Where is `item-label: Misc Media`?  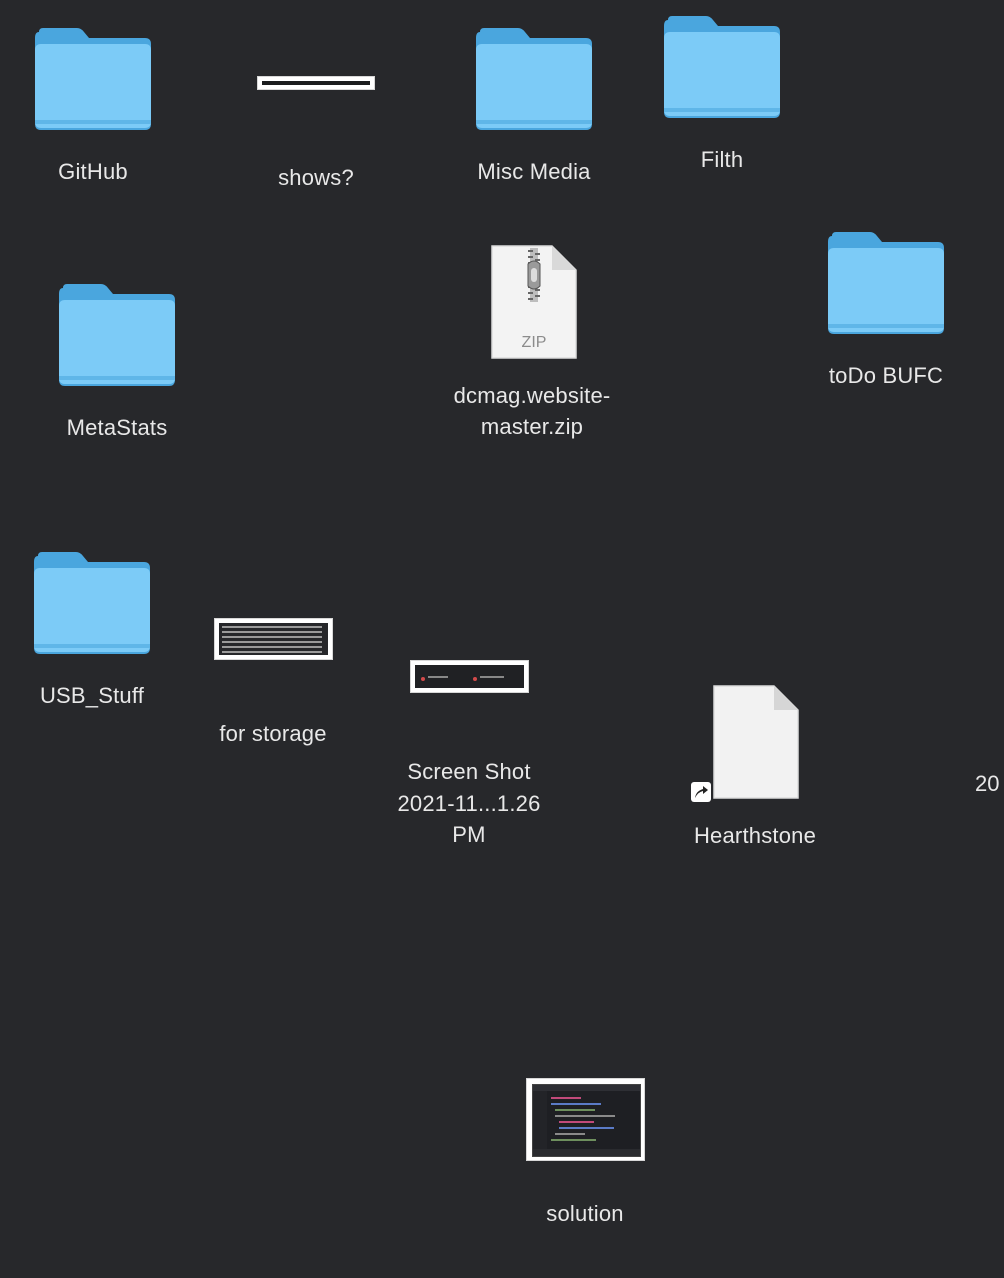 item-label: Misc Media is located at coordinates (534, 171).